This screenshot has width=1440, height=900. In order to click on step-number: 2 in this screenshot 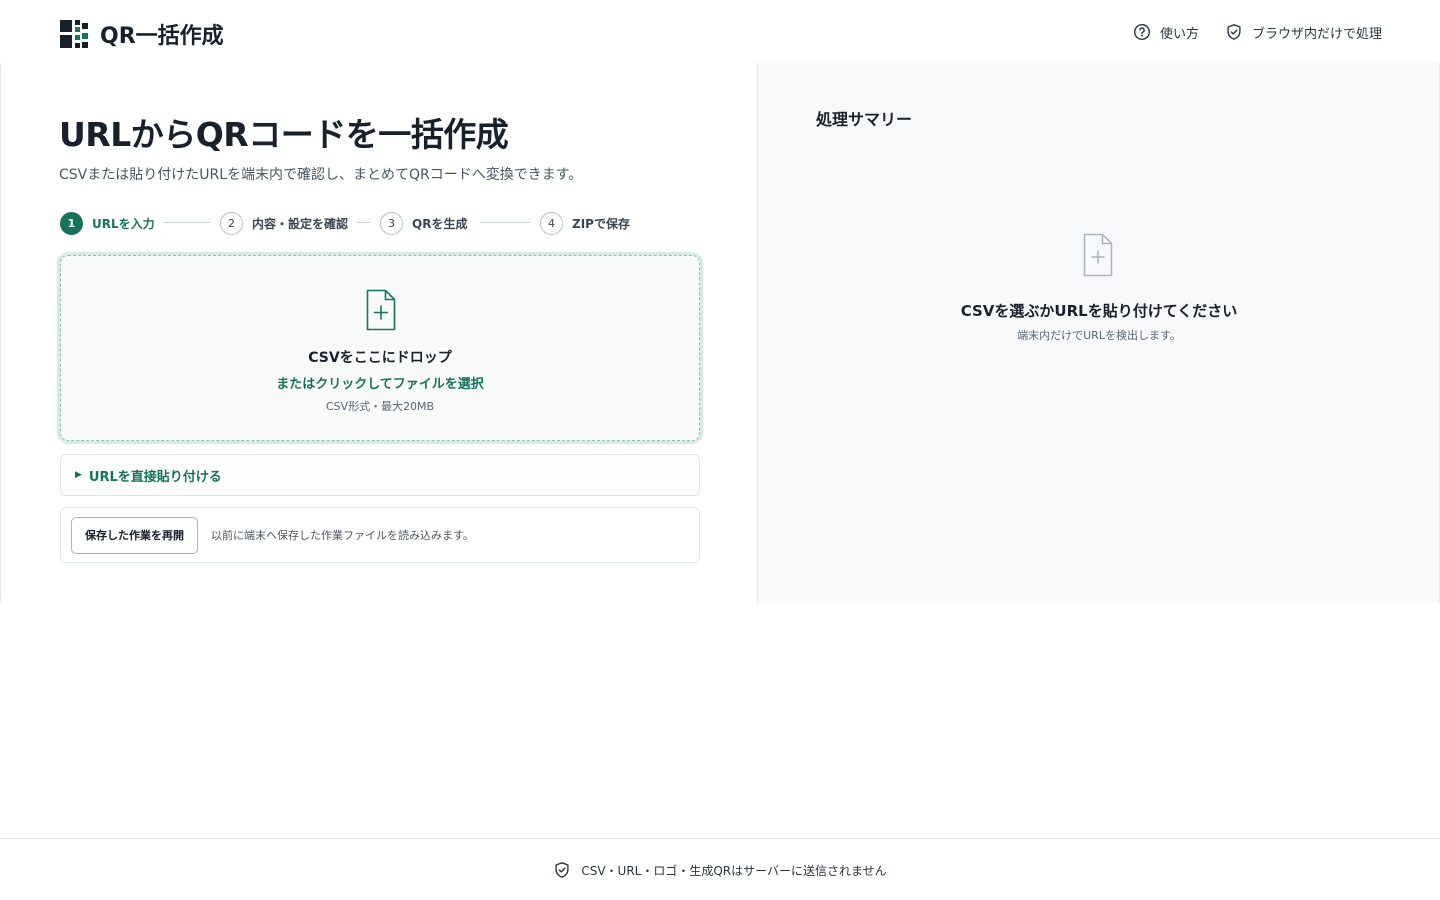, I will do `click(231, 223)`.